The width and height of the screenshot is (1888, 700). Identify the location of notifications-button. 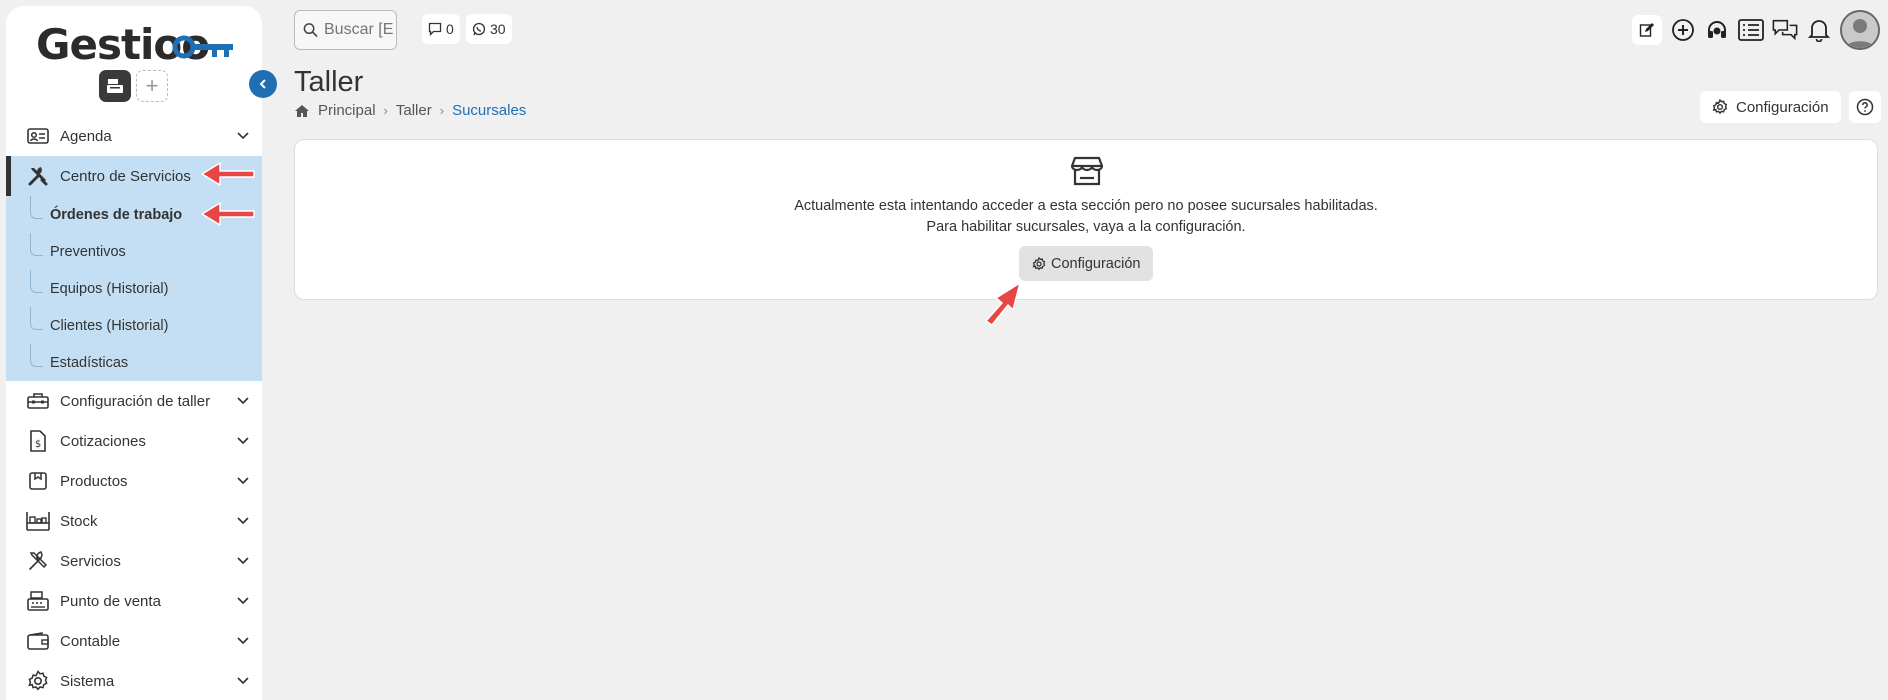
(1819, 30).